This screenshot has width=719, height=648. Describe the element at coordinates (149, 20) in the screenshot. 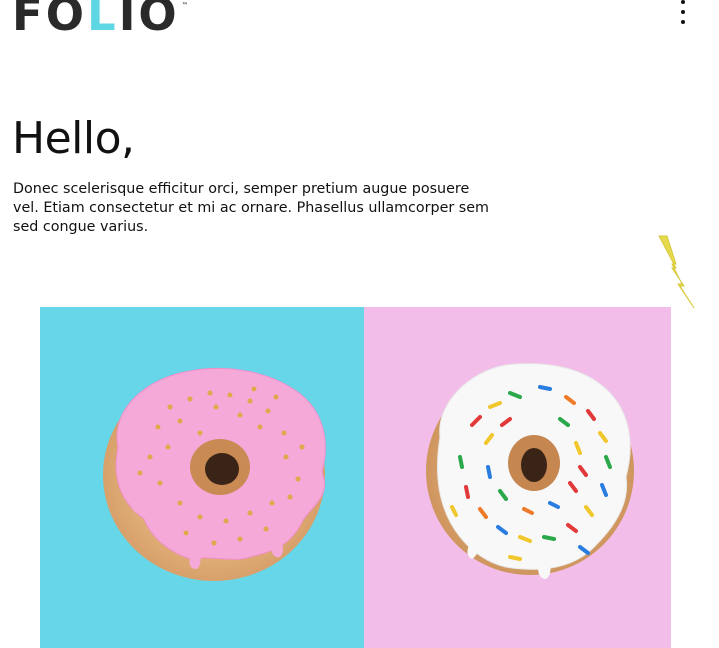

I see `logo-text-end: IO` at that location.